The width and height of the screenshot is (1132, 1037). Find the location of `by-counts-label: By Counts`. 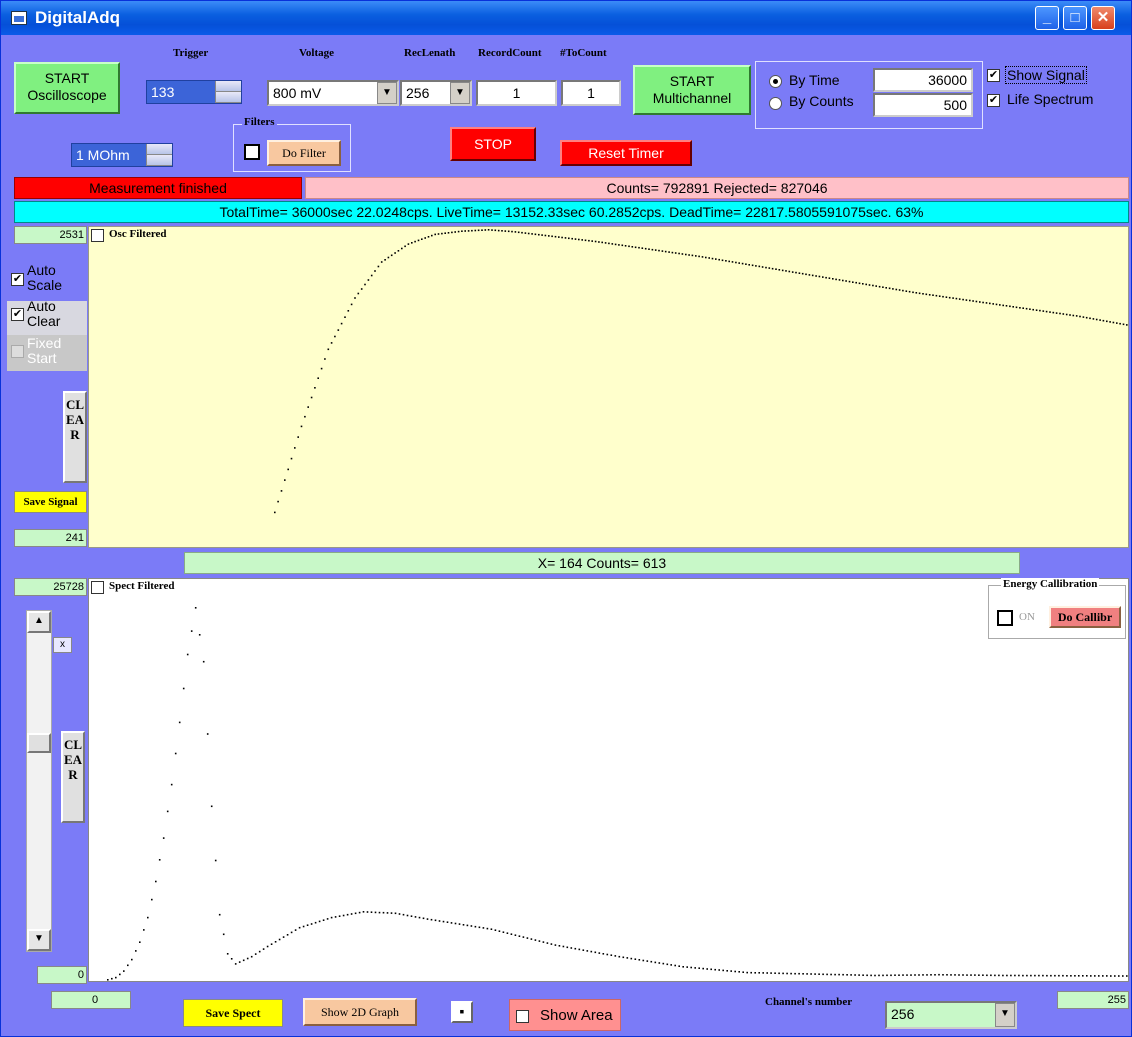

by-counts-label: By Counts is located at coordinates (821, 101).